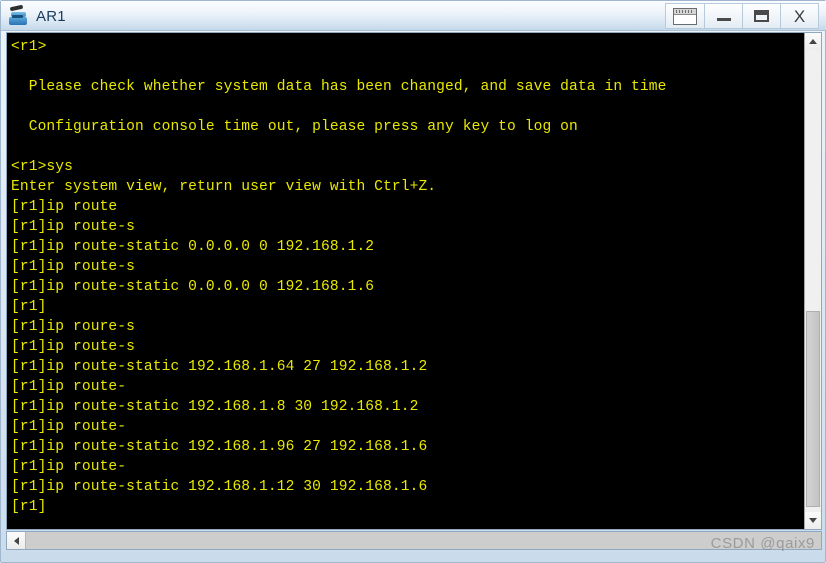  I want to click on chevron-up-icon, so click(813, 41).